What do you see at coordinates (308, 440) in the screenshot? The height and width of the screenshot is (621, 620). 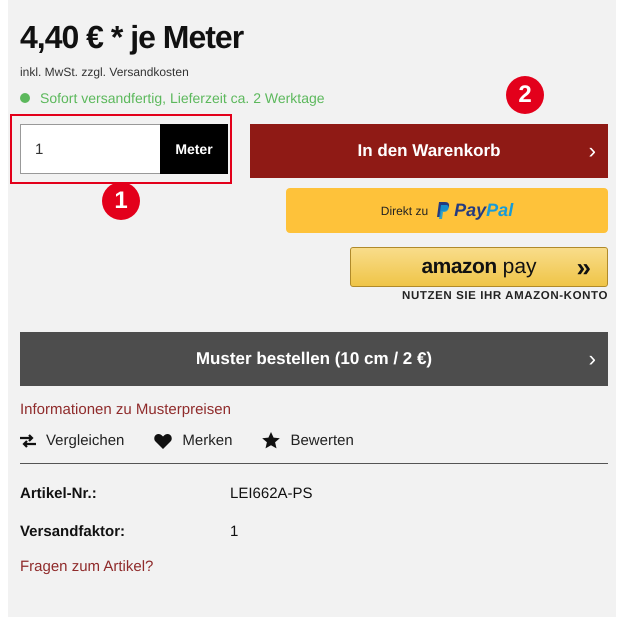 I see `action-link: Bewerten` at bounding box center [308, 440].